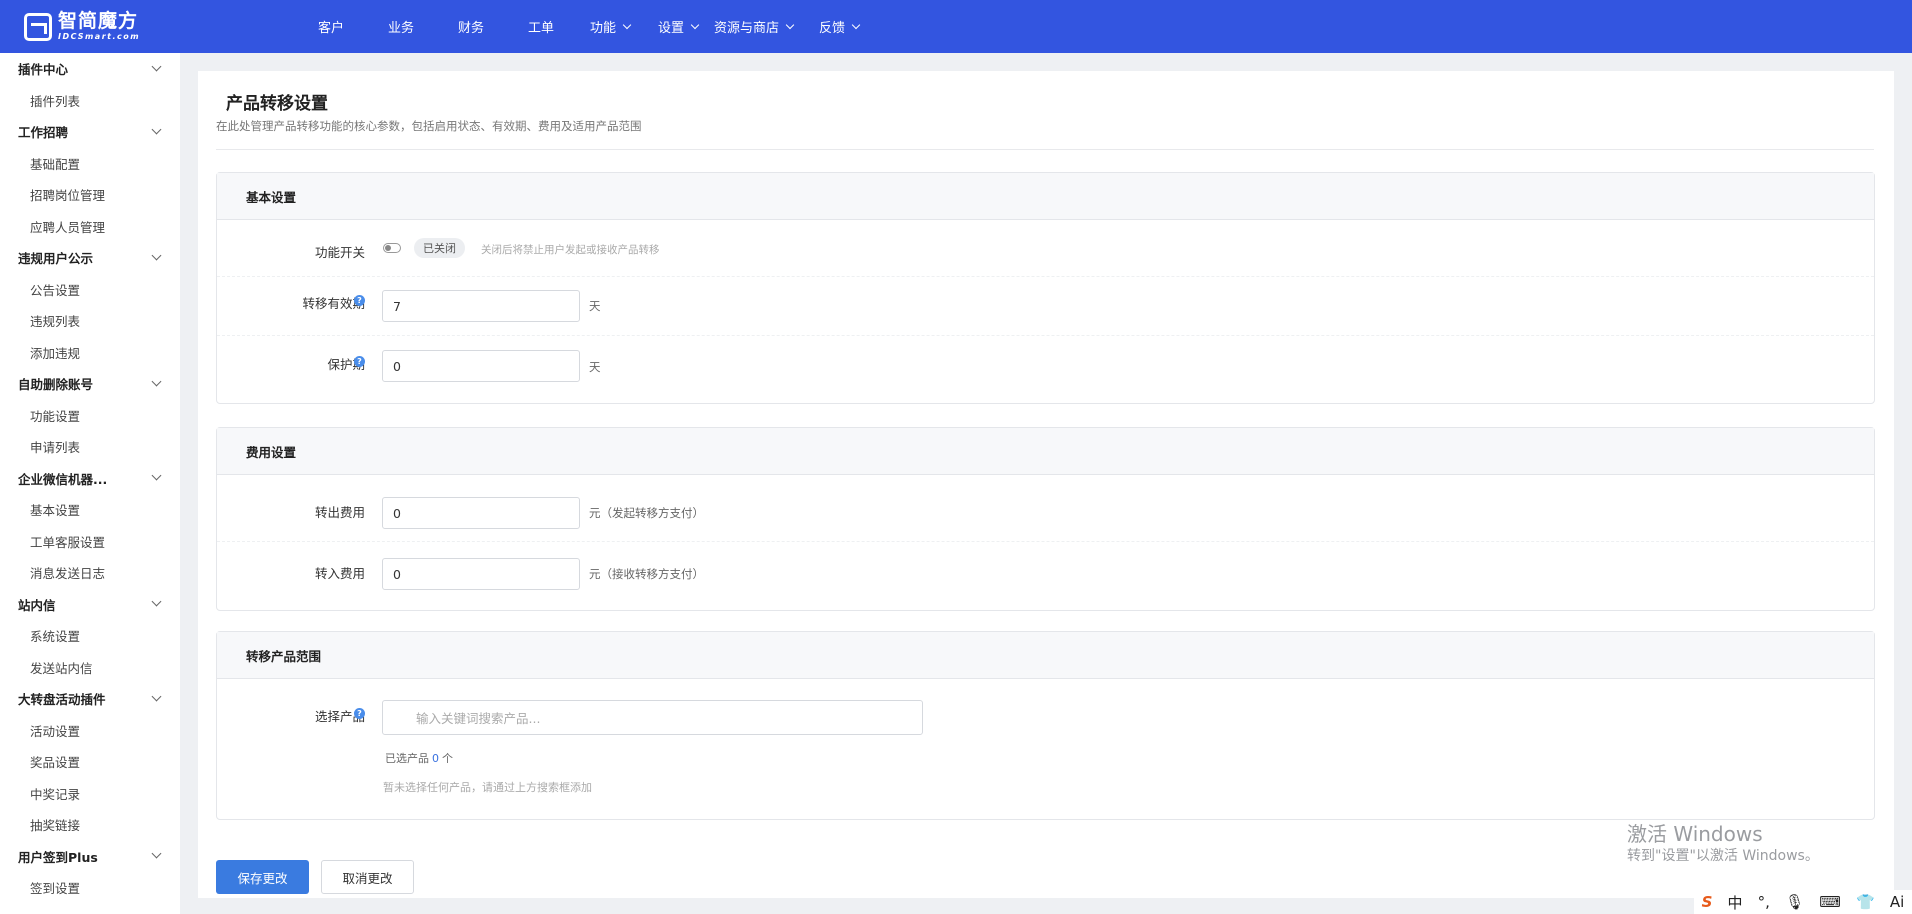 This screenshot has height=914, width=1912. I want to click on punctuation-icon: °,, so click(1764, 902).